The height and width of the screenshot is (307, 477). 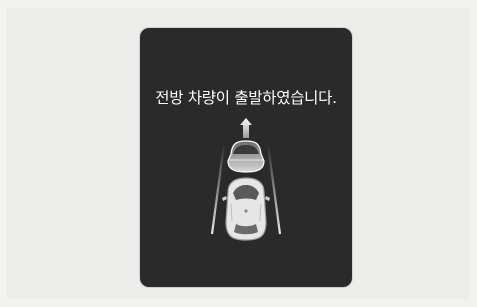 I want to click on vehicle-scene, so click(x=246, y=179).